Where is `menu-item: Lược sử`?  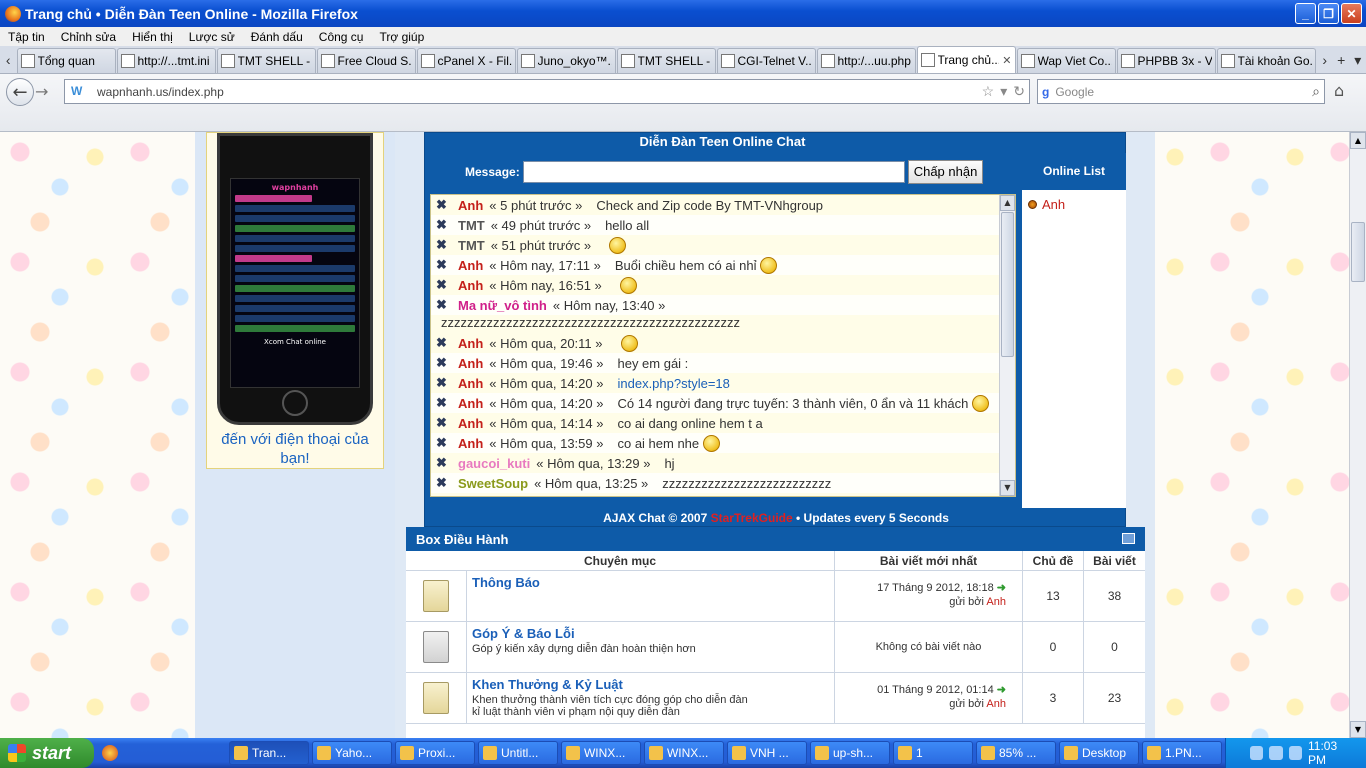 menu-item: Lược sử is located at coordinates (212, 37).